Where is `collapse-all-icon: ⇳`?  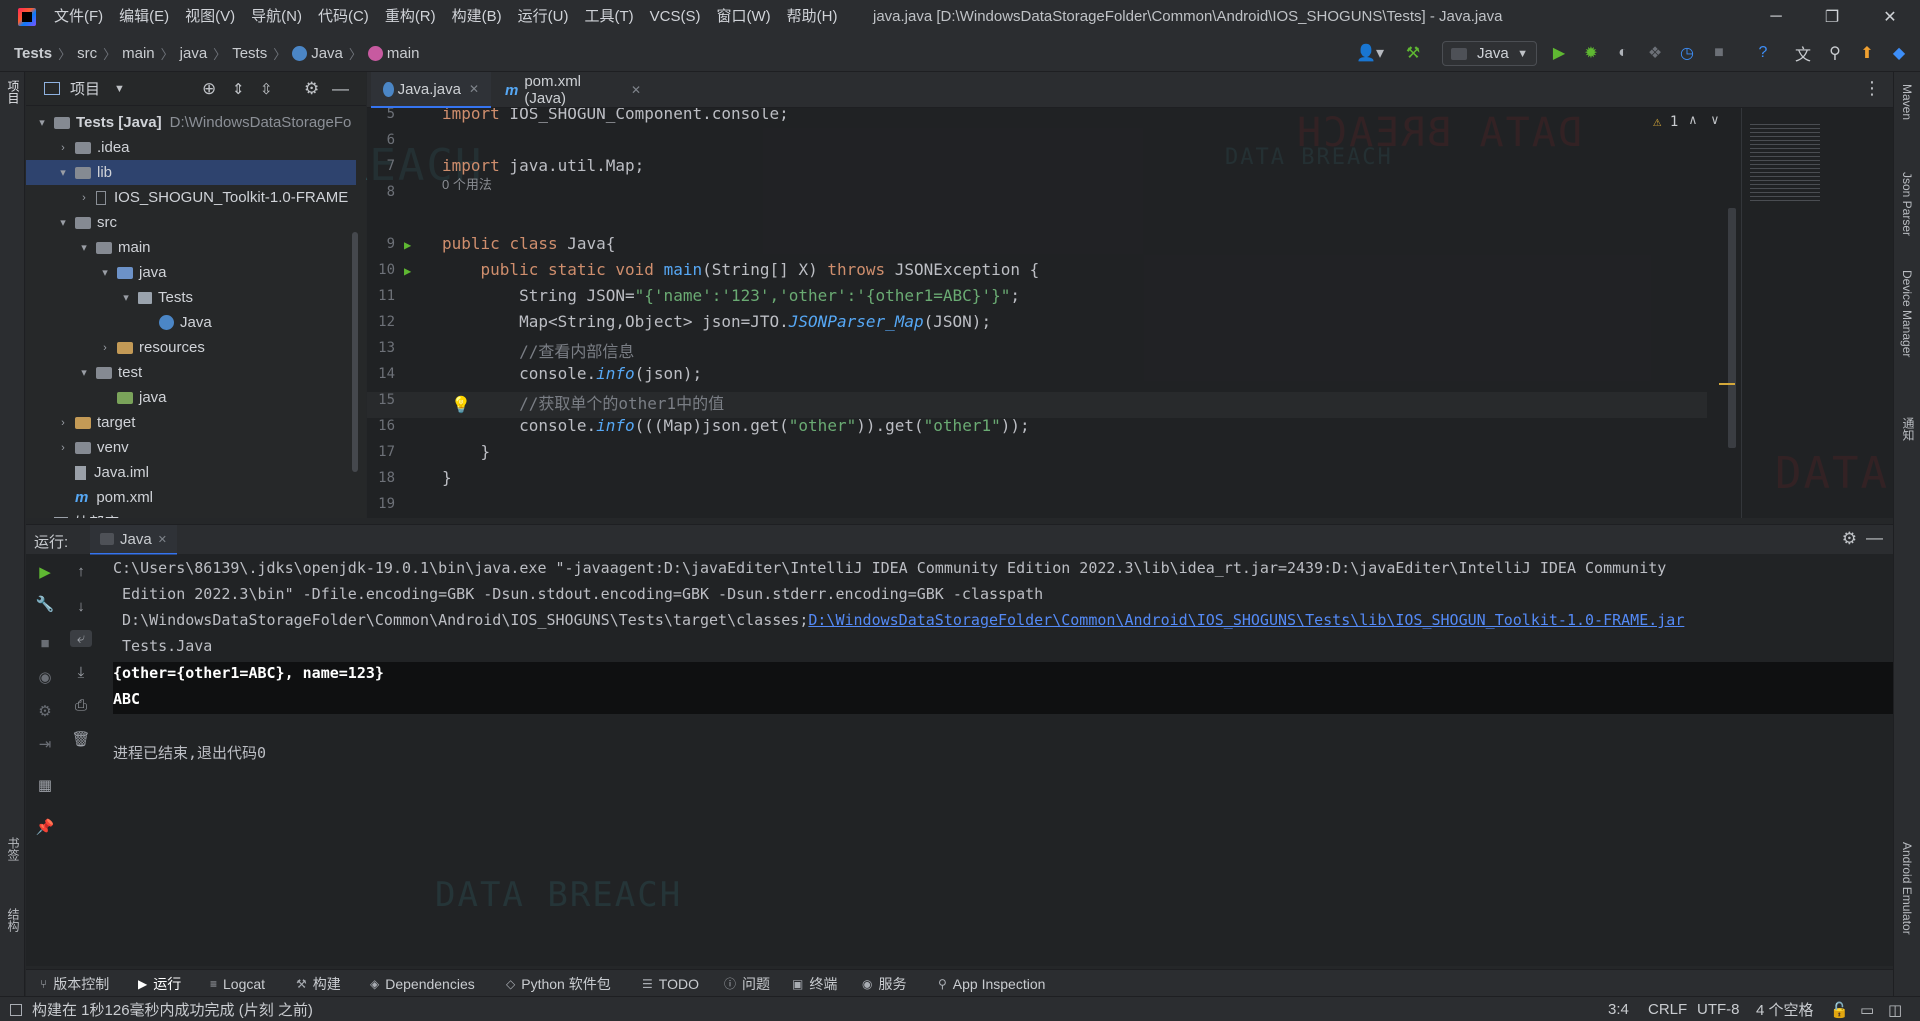 collapse-all-icon: ⇳ is located at coordinates (266, 89).